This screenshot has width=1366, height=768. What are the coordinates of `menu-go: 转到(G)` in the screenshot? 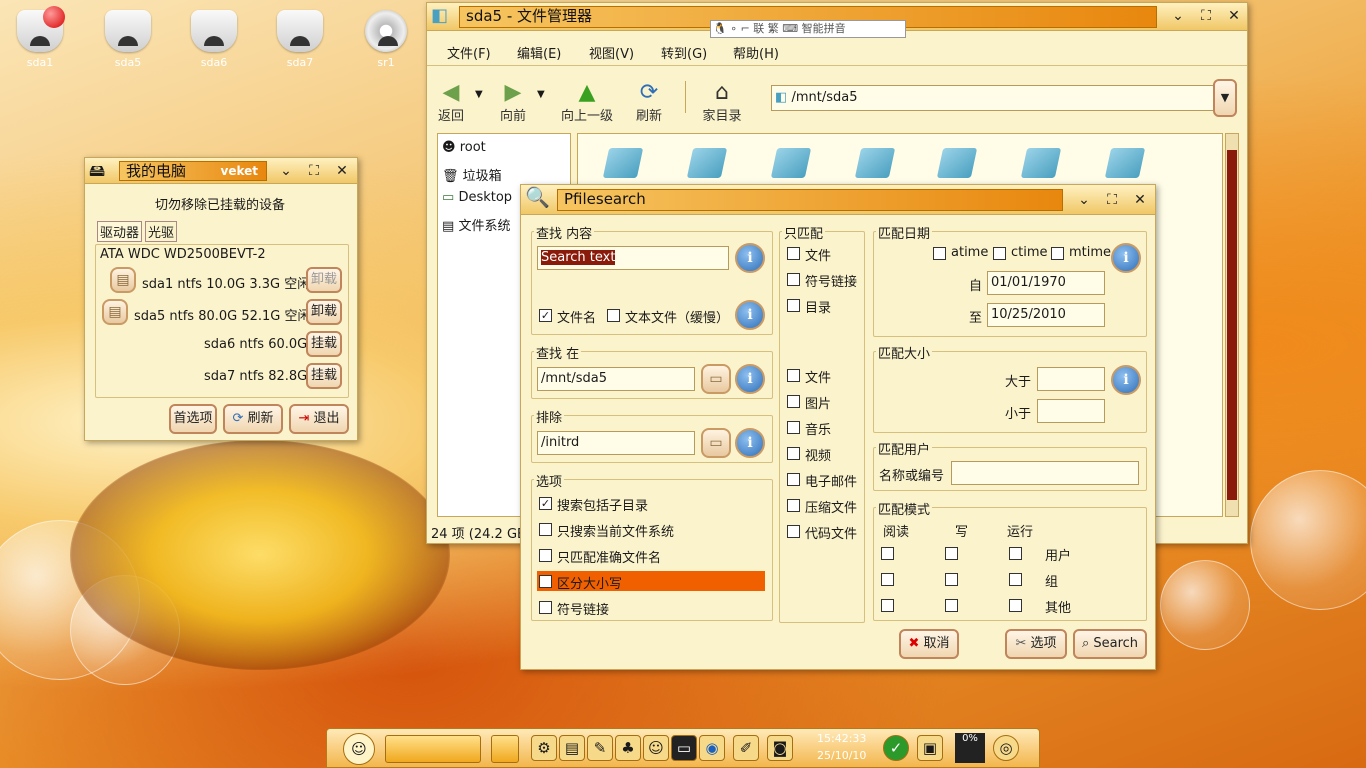 It's located at (684, 52).